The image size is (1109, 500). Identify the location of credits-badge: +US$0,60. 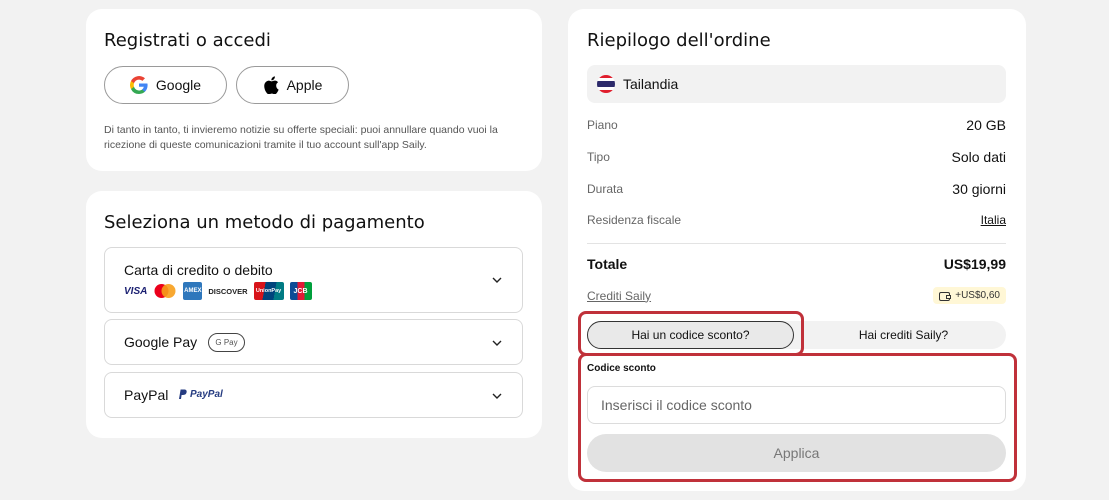
(969, 295).